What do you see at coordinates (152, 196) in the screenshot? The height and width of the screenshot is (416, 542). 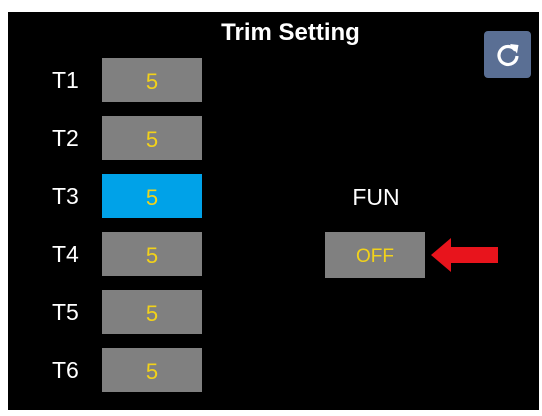 I see `trim-value-t3: 5` at bounding box center [152, 196].